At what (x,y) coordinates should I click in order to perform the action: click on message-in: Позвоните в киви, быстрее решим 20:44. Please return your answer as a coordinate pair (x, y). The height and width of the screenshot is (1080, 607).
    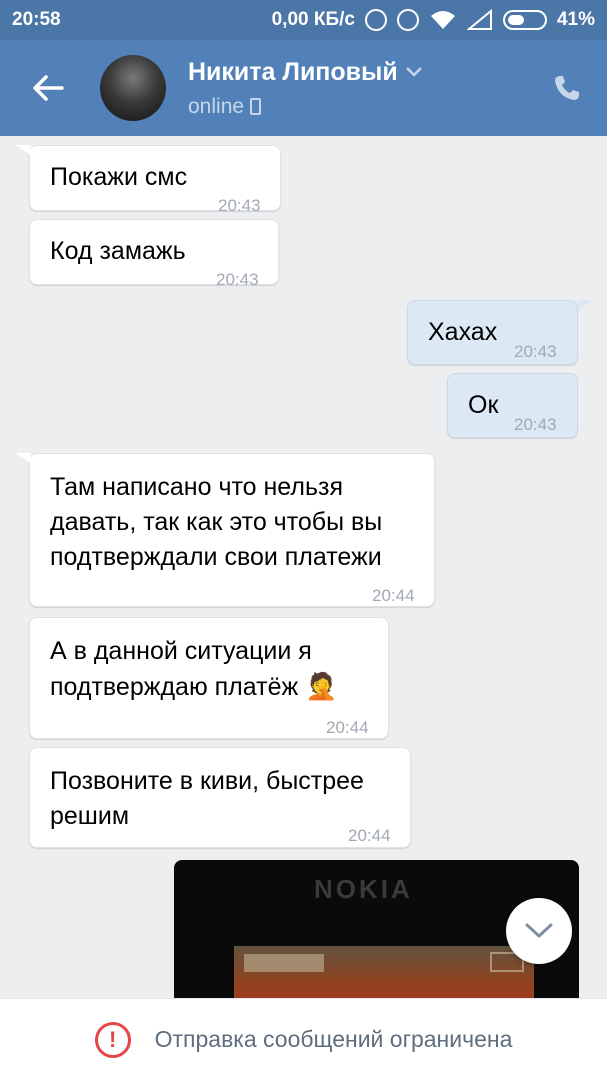
    Looking at the image, I should click on (220, 797).